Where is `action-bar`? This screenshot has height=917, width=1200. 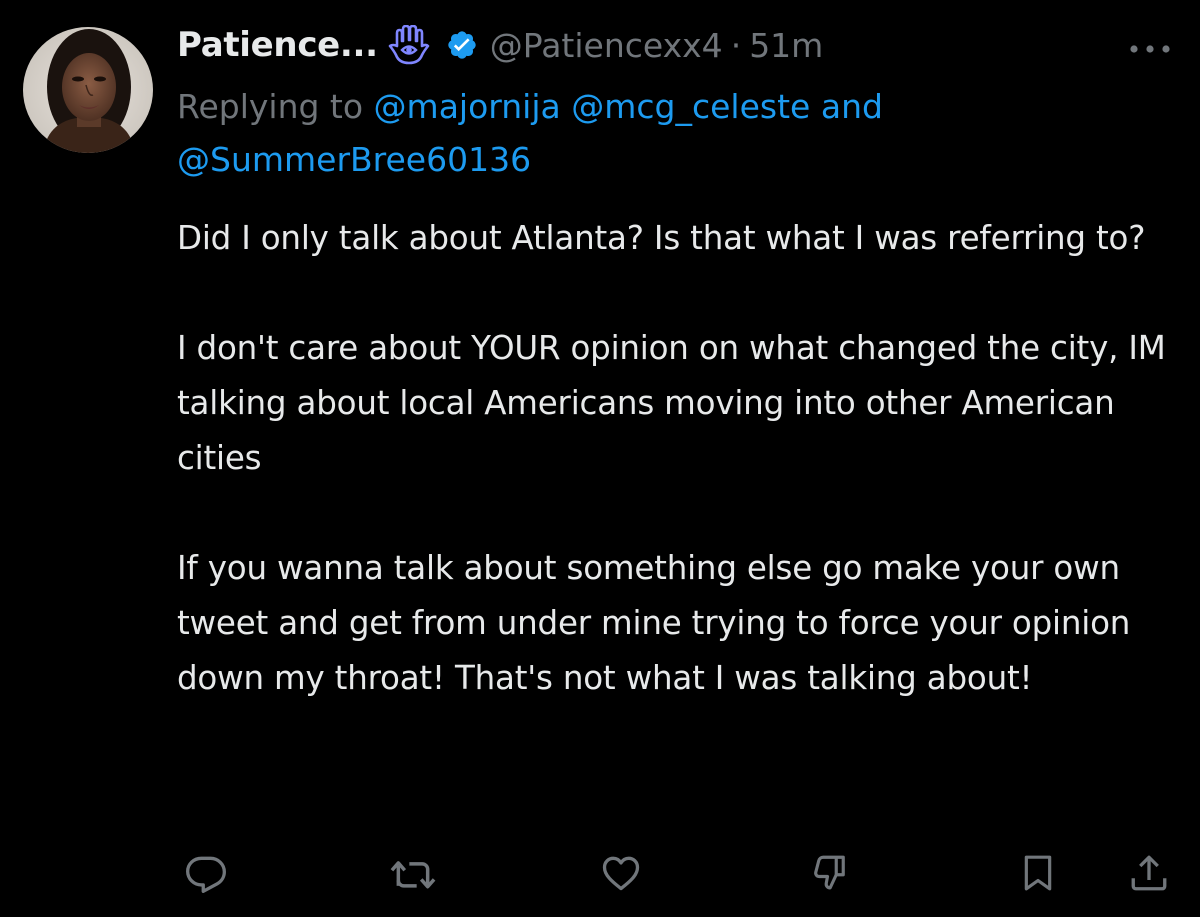 action-bar is located at coordinates (600, 873).